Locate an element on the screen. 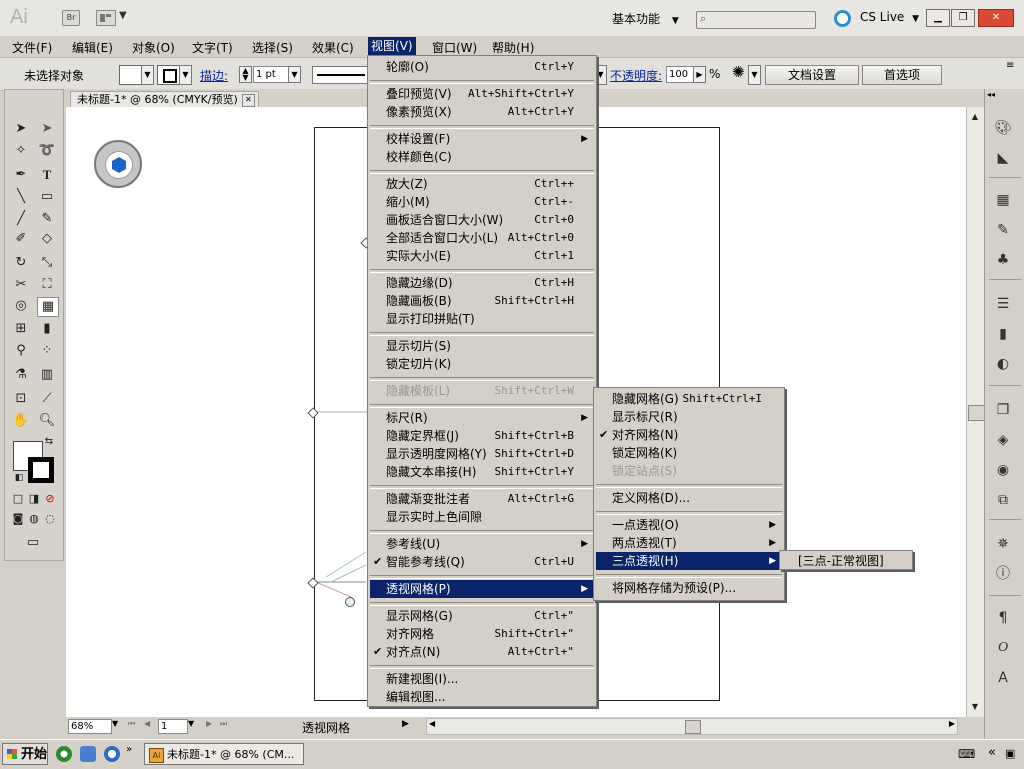 This screenshot has height=769, width=1024. menu-object: 对象(O) is located at coordinates (153, 47).